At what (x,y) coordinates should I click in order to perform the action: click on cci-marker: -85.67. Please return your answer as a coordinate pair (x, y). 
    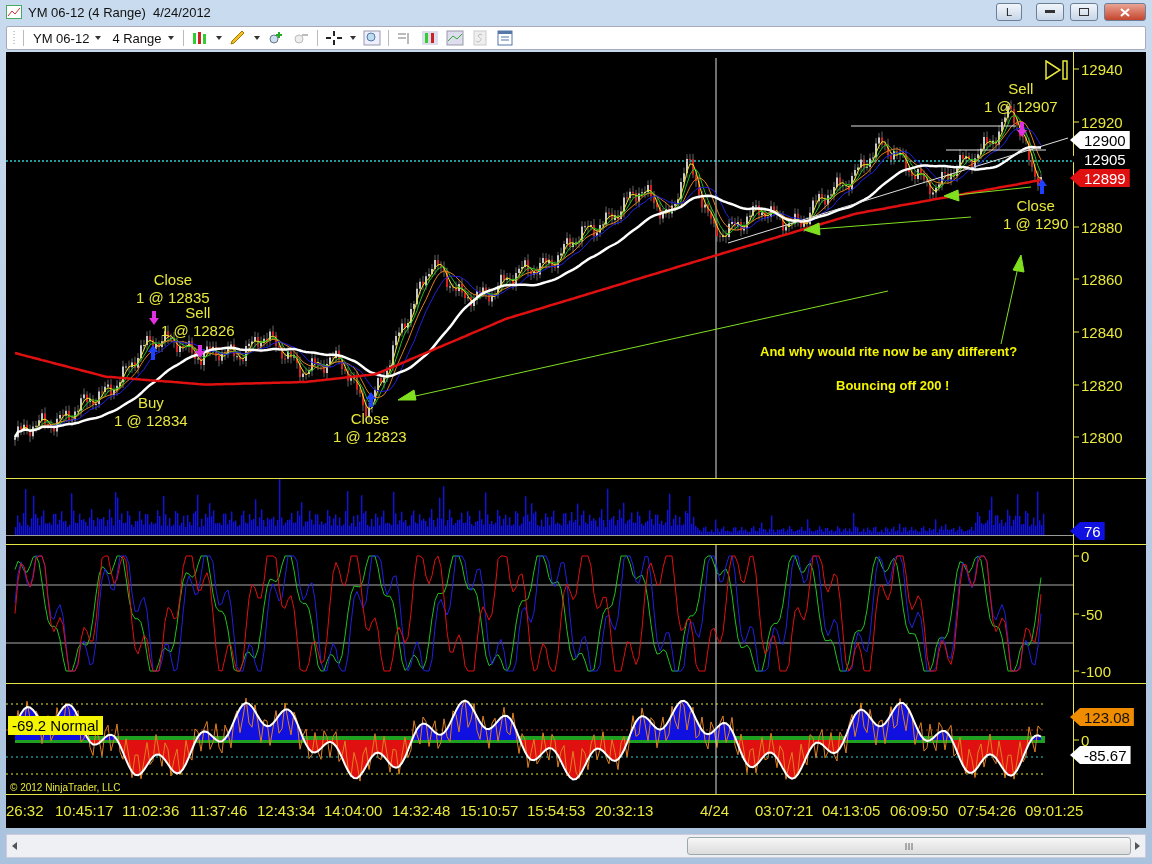
    Looking at the image, I should click on (1100, 755).